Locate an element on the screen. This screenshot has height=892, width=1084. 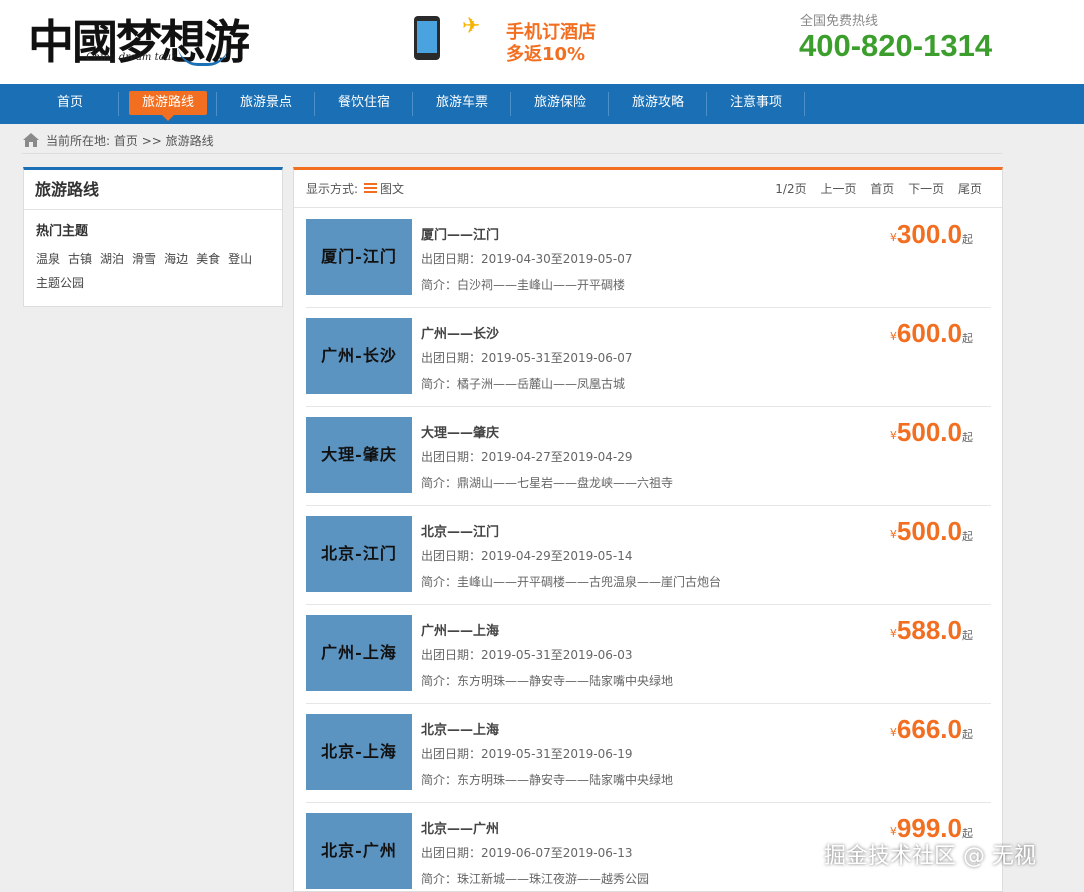
sidebar: 旅游路线 热门主题 温泉 古镇 湖泊 滑雪 海边 美食 登山主题公园 is located at coordinates (153, 237).